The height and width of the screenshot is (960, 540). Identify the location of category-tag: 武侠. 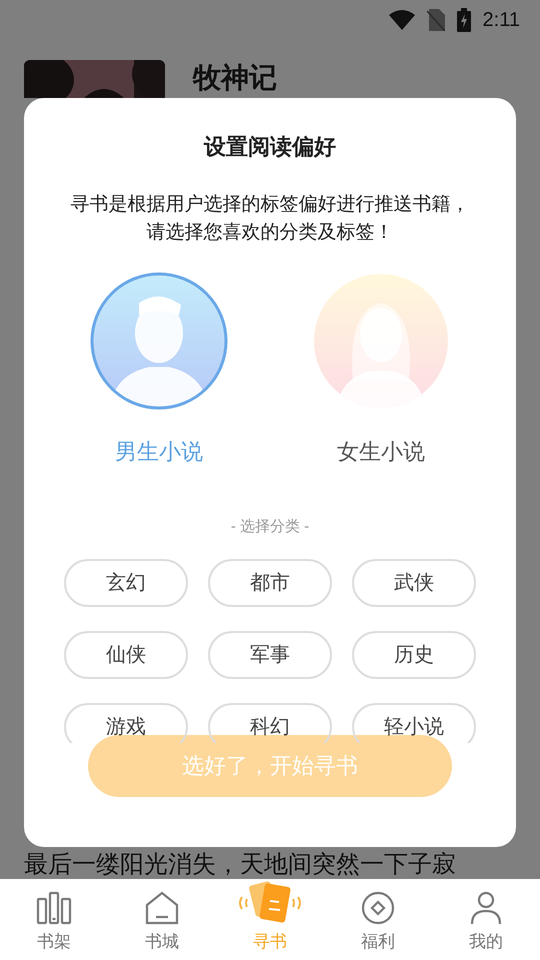
(414, 582).